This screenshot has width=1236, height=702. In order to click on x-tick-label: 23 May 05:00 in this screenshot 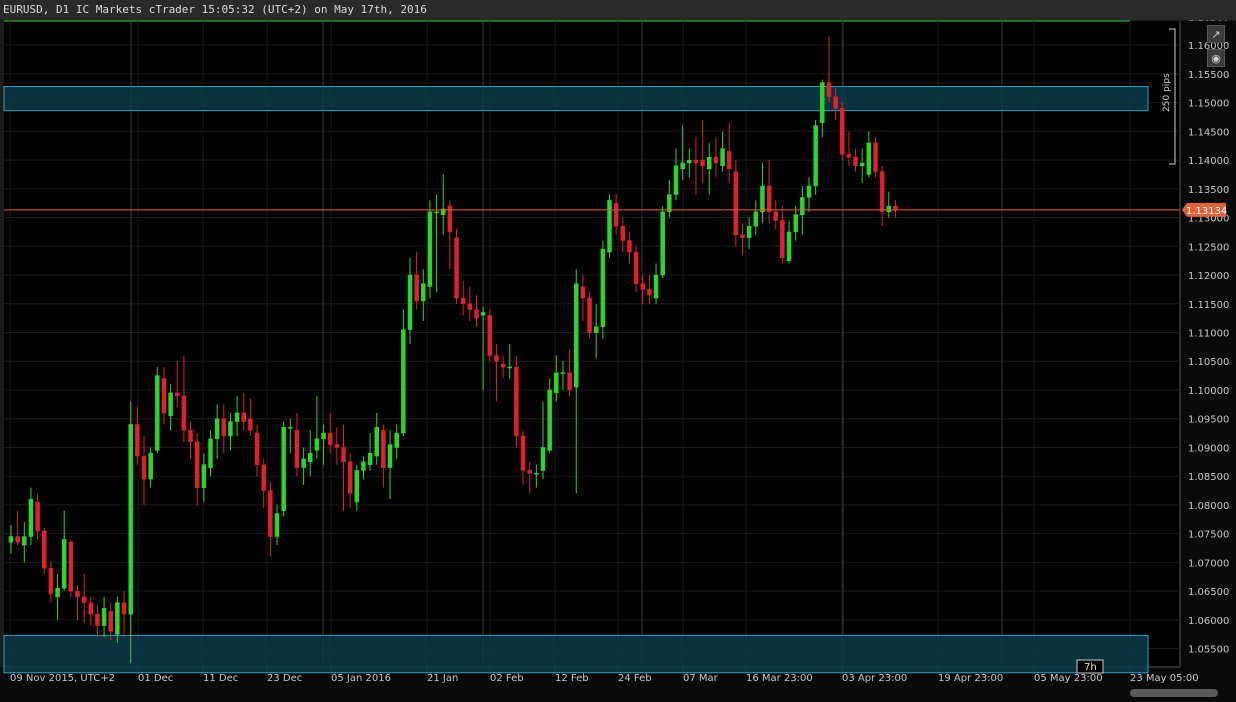, I will do `click(1164, 678)`.